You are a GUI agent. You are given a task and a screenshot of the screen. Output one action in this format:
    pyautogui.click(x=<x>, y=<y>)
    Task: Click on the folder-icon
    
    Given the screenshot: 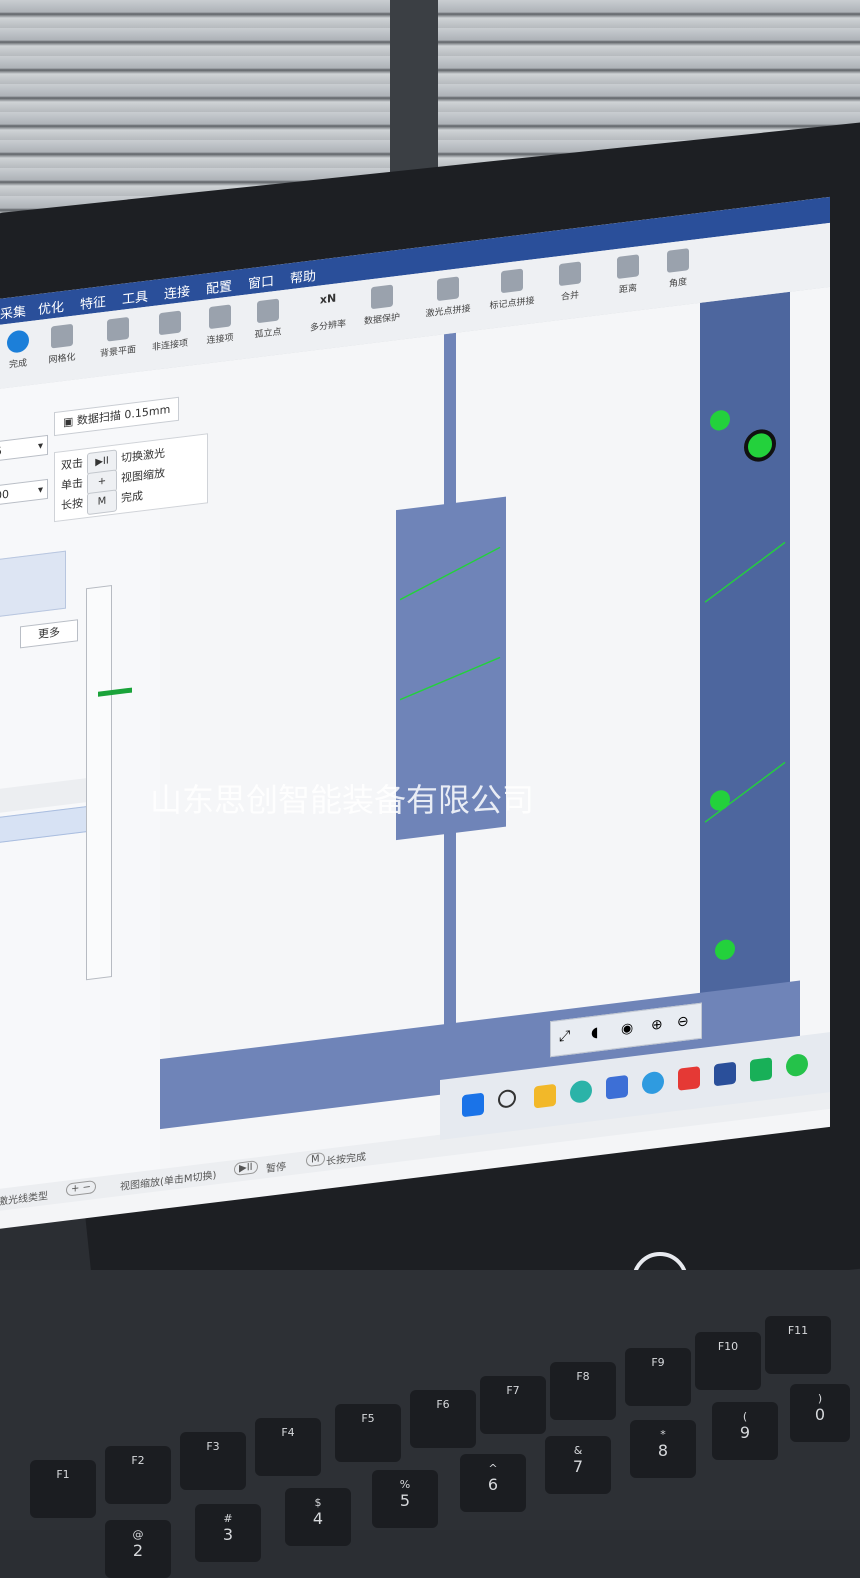 What is the action you would take?
    pyautogui.click(x=545, y=1096)
    